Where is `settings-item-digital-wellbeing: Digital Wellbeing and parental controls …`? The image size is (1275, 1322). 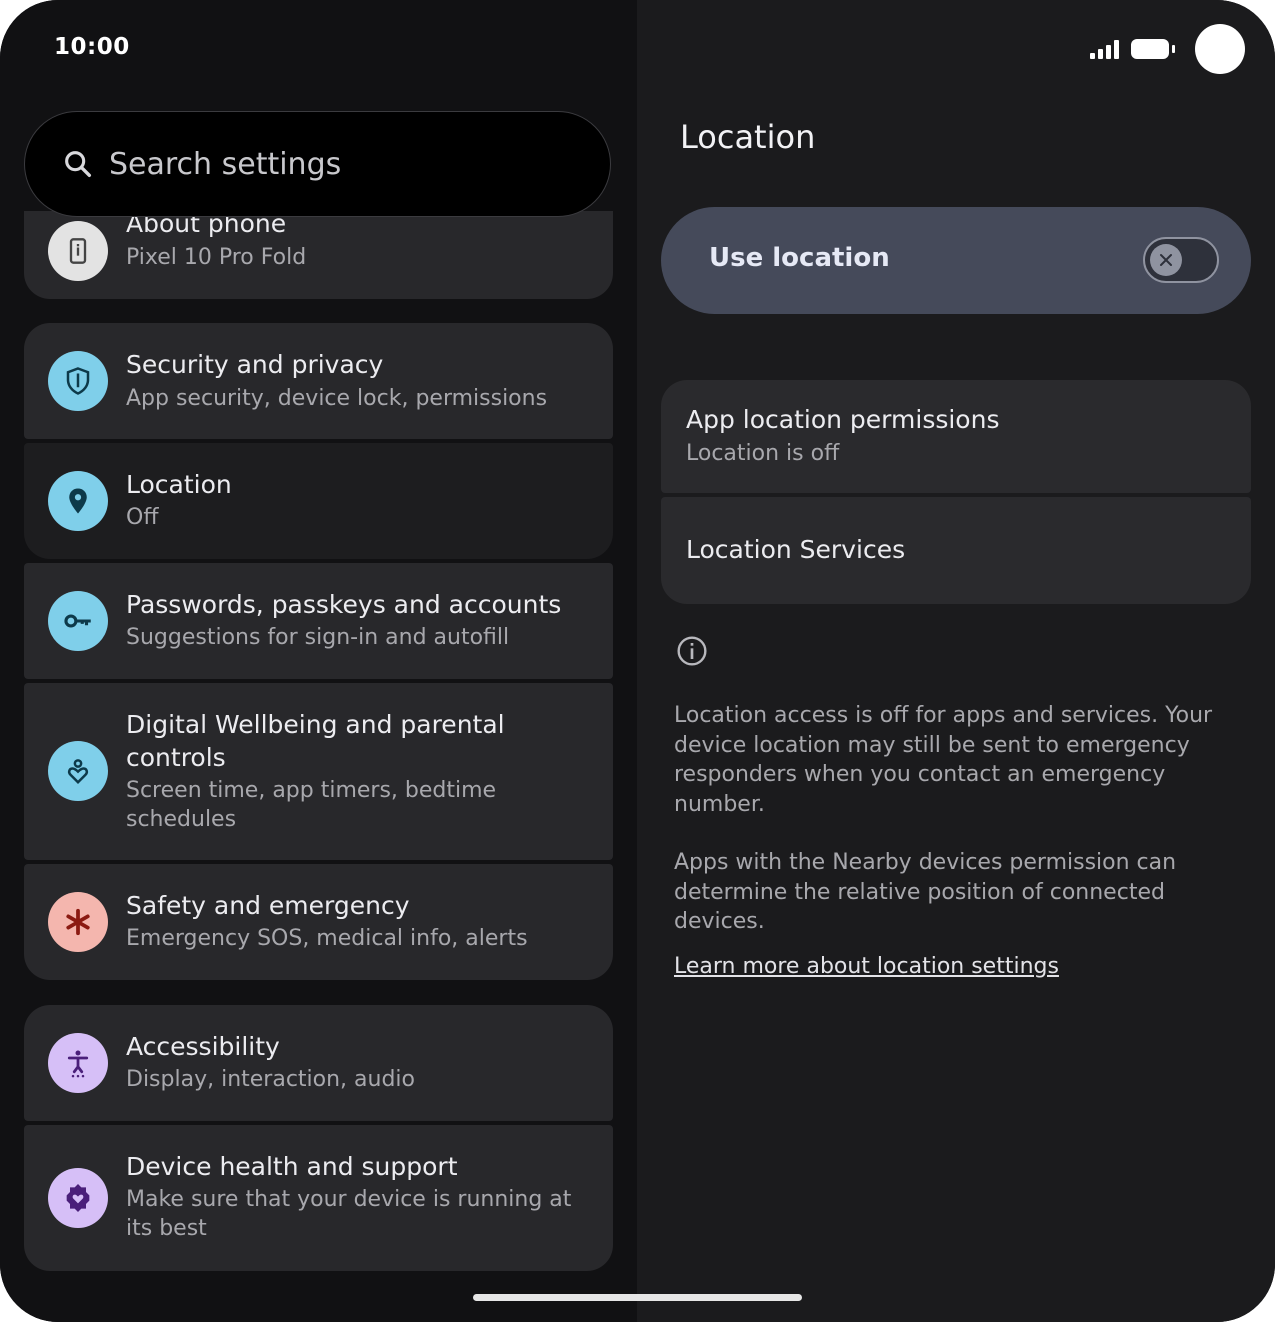
settings-item-digital-wellbeing: Digital Wellbeing and parental controls … is located at coordinates (318, 771).